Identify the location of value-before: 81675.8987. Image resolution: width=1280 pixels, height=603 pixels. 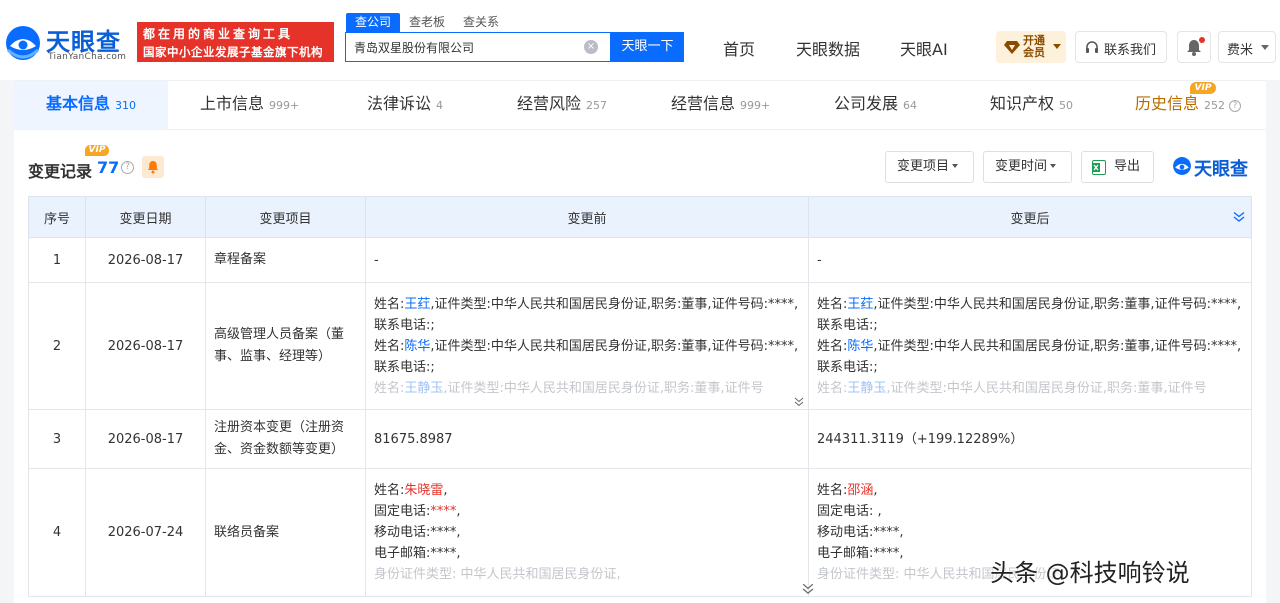
(587, 439).